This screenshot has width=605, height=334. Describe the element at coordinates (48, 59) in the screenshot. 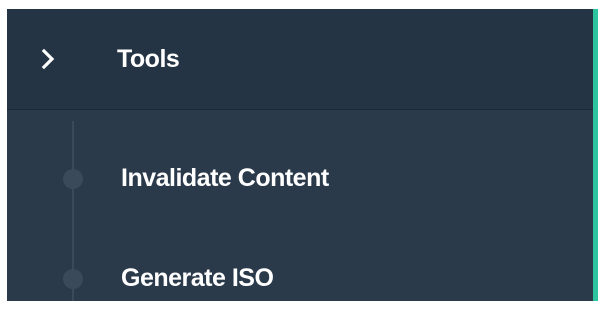

I see `chevron-right-icon` at that location.